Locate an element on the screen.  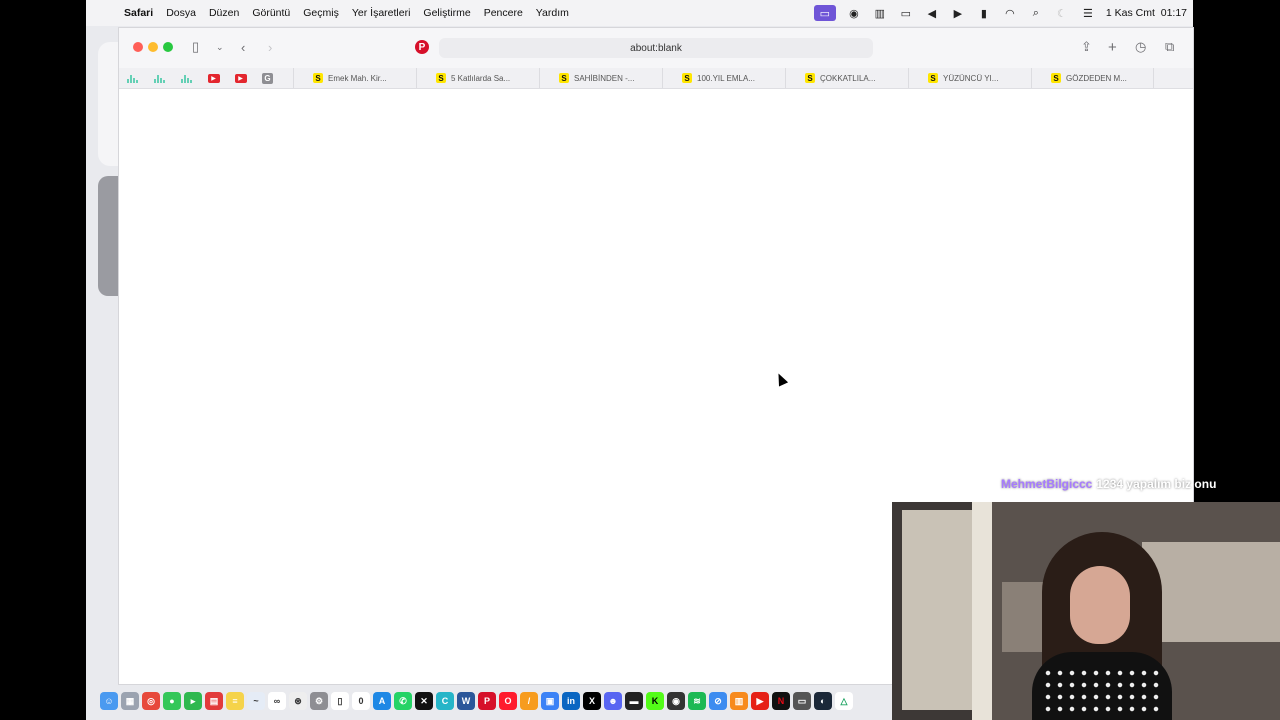
finder-icon: ☺ is located at coordinates (109, 701).